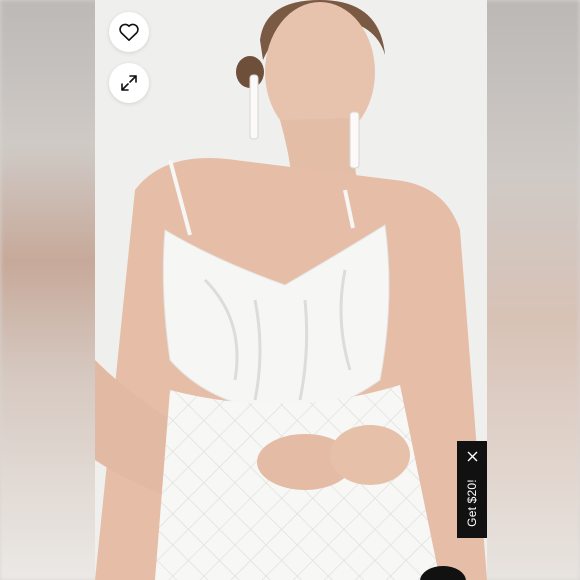  I want to click on expand-icon, so click(129, 83).